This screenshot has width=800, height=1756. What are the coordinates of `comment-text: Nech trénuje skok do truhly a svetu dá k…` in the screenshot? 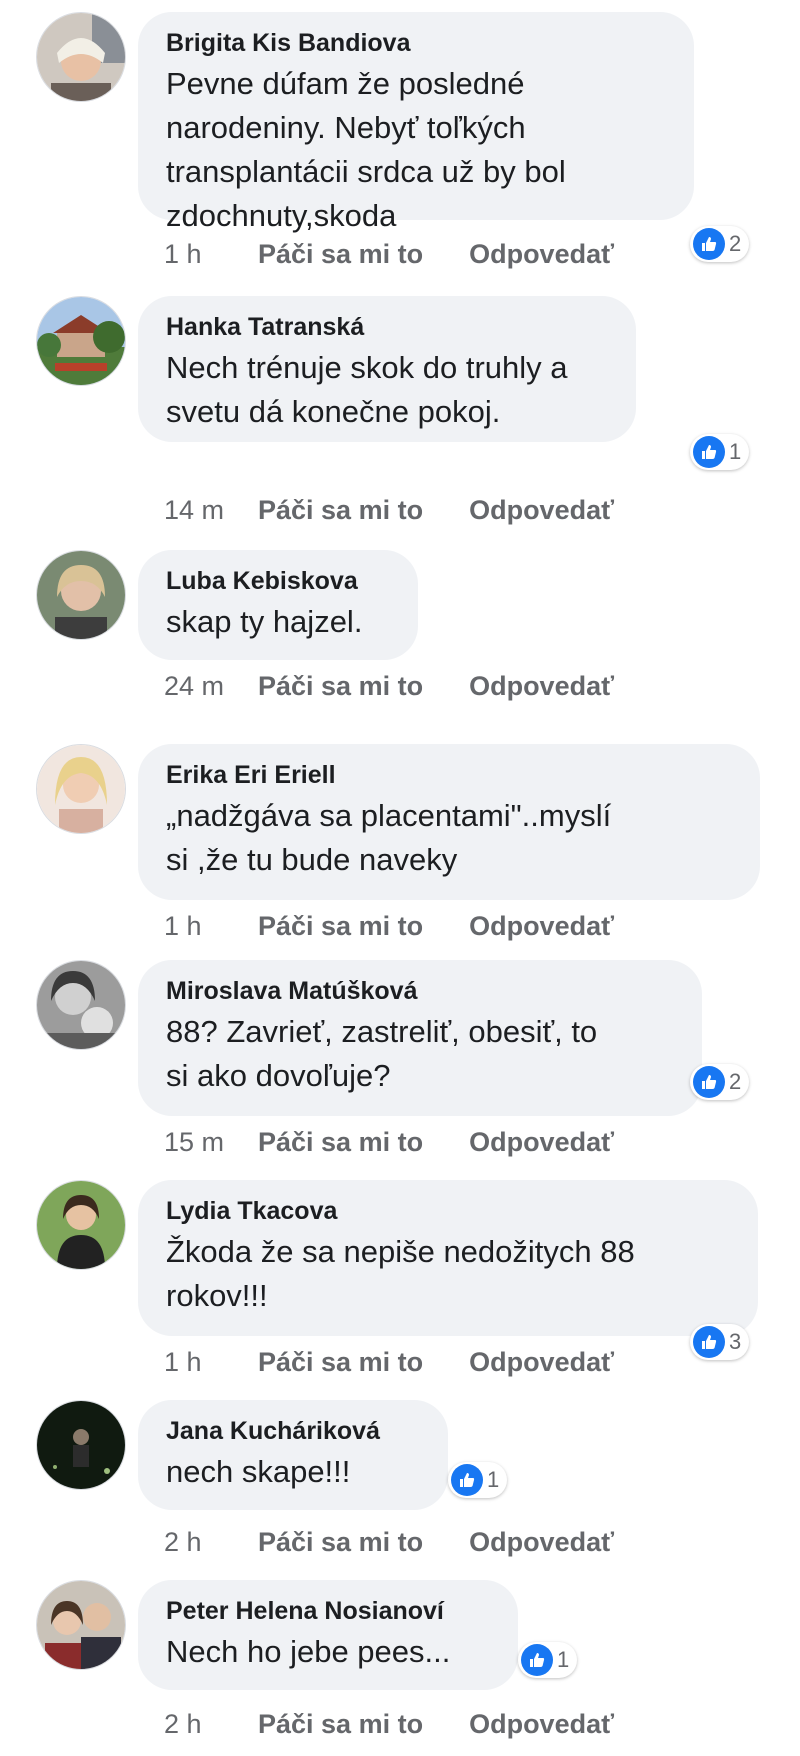 It's located at (367, 389).